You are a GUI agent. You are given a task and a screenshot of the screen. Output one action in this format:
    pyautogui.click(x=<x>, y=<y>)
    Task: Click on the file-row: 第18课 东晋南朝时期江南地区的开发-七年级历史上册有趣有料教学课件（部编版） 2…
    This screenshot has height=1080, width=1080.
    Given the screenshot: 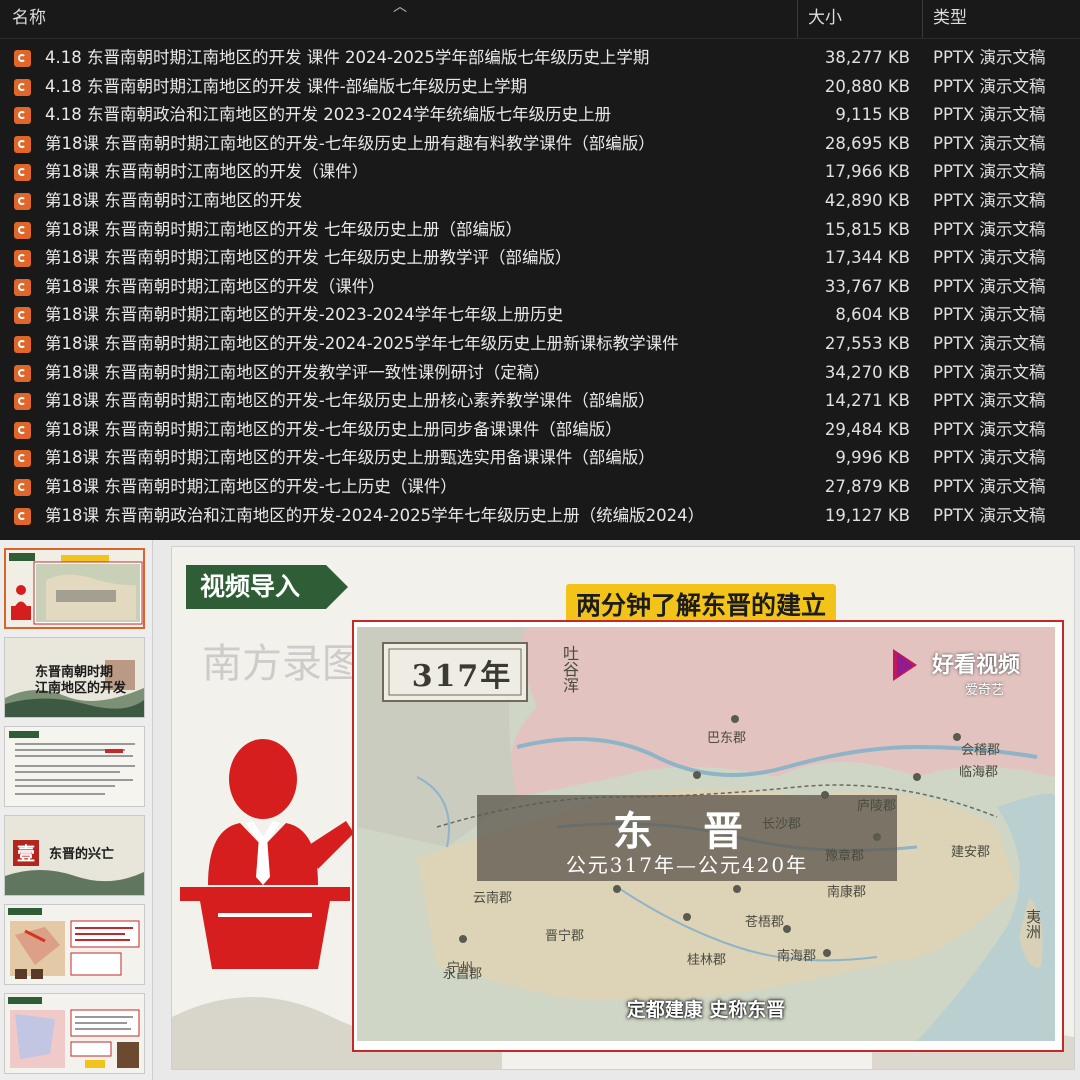 What is the action you would take?
    pyautogui.click(x=540, y=144)
    